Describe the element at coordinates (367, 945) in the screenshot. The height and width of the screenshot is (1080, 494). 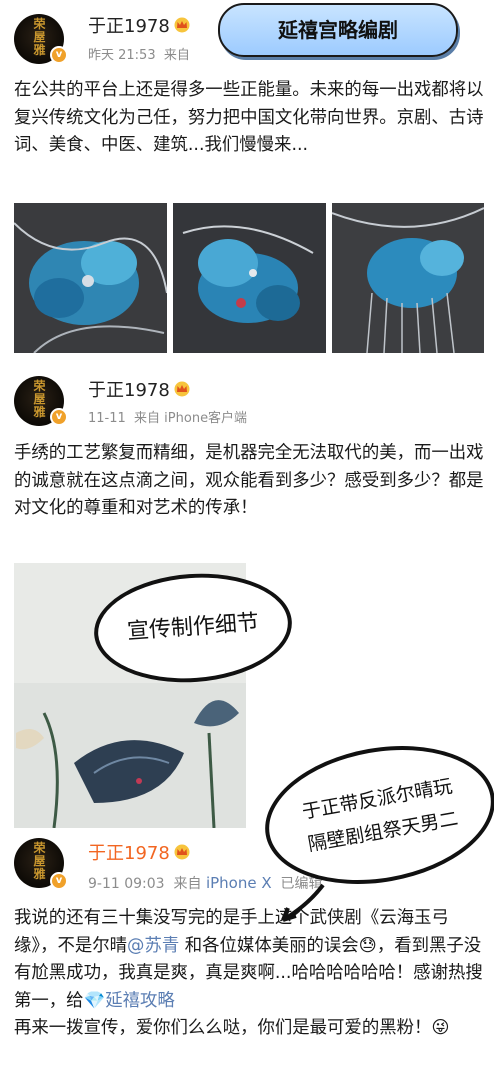
I see `sweat-emoji-icon: 😓` at that location.